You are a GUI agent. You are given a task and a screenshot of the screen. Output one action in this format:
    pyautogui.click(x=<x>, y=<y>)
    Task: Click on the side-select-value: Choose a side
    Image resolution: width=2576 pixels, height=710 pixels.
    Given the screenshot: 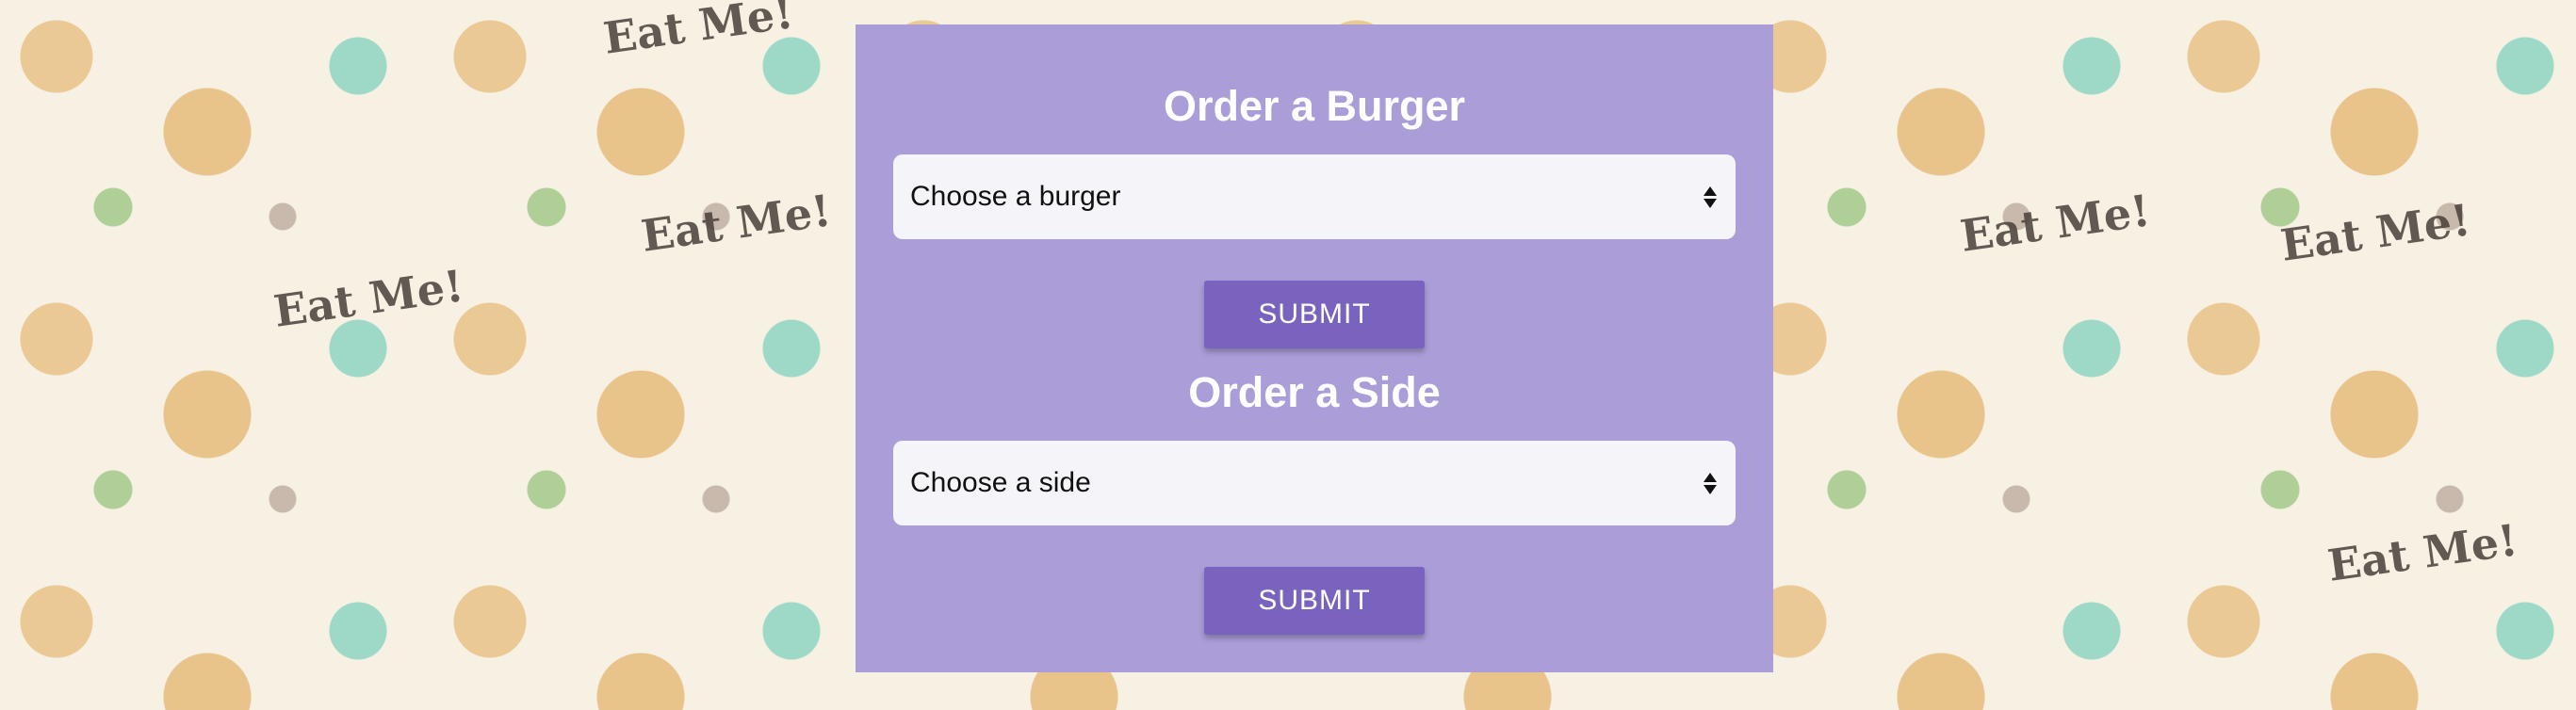 What is the action you would take?
    pyautogui.click(x=1000, y=482)
    